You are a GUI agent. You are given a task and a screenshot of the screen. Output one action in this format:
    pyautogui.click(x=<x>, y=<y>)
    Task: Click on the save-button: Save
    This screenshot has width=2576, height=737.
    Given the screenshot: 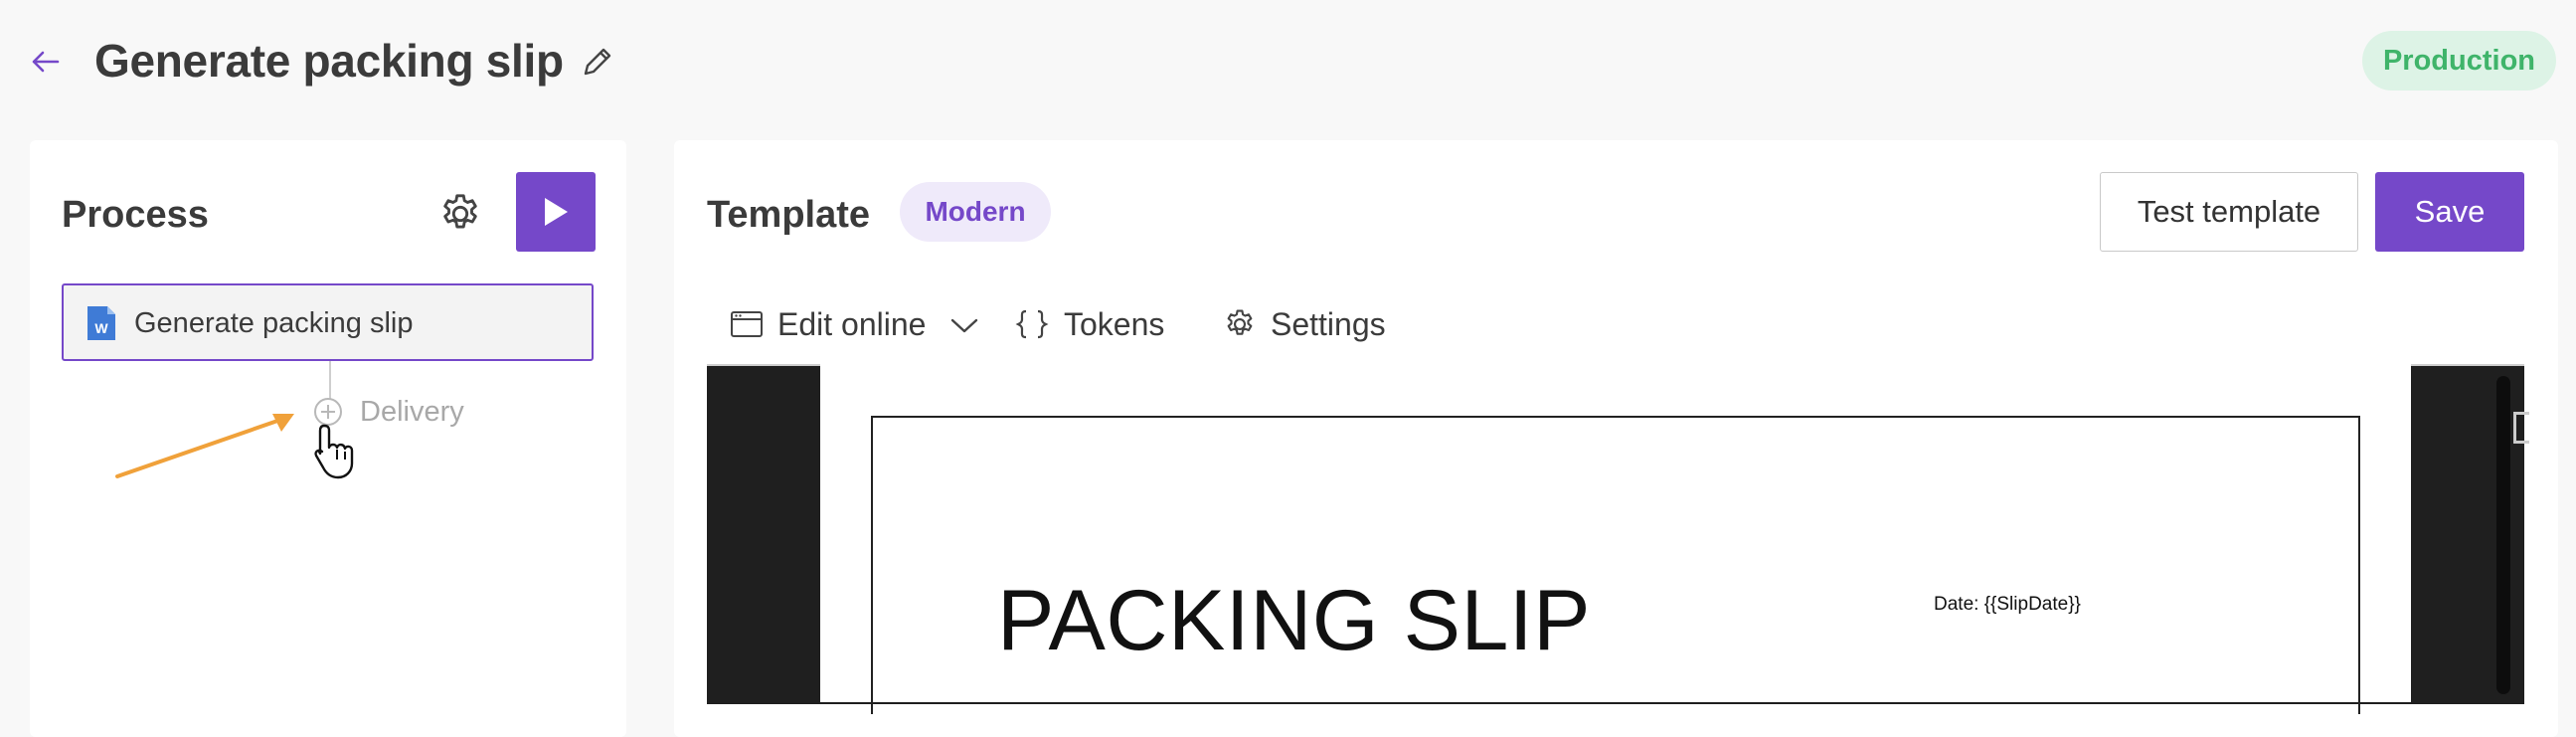 What is the action you would take?
    pyautogui.click(x=2449, y=212)
    